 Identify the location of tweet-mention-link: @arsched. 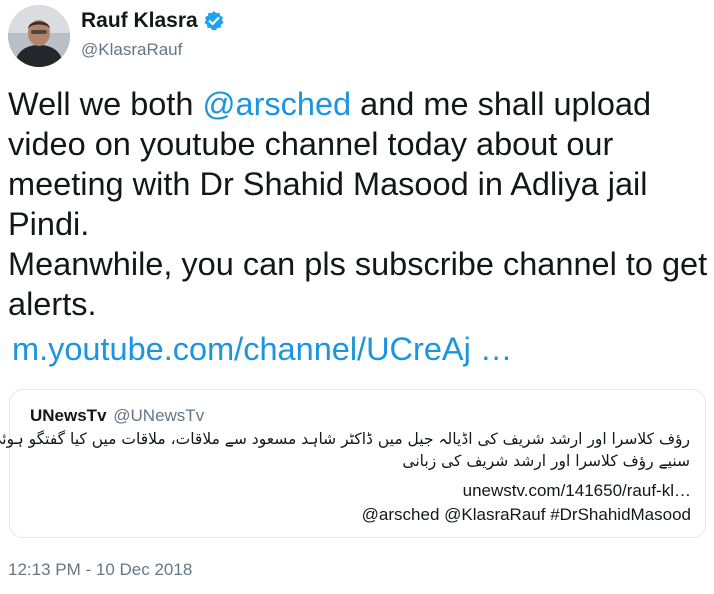
(277, 104).